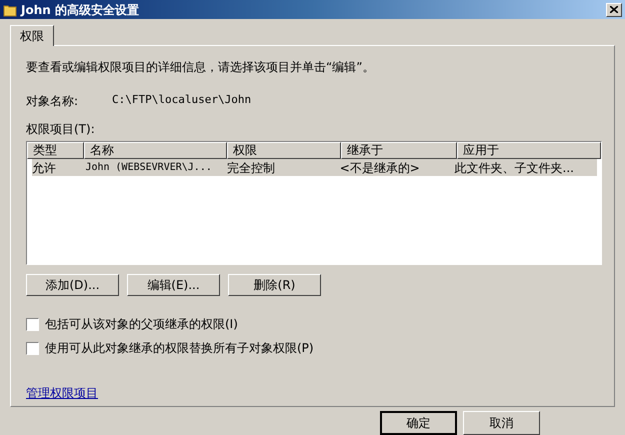 The height and width of the screenshot is (435, 625). What do you see at coordinates (284, 150) in the screenshot?
I see `column-header: 权限` at bounding box center [284, 150].